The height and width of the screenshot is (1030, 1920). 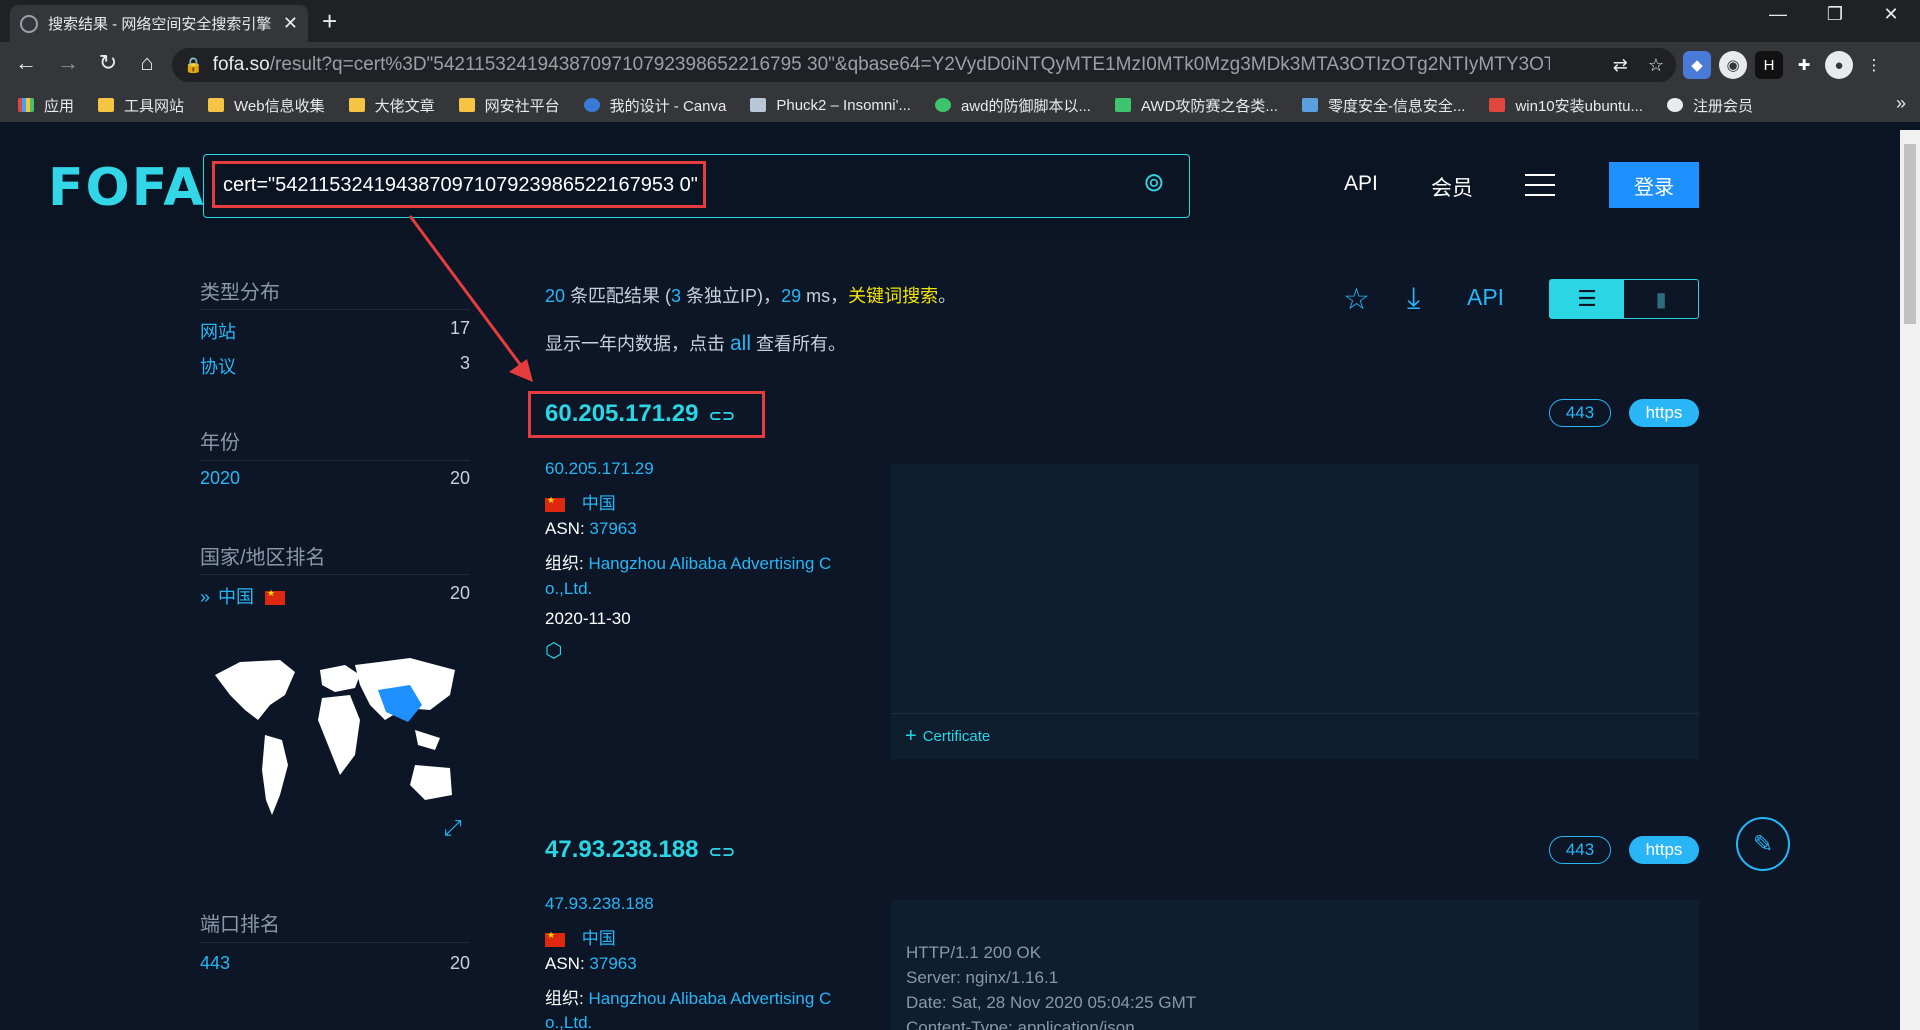 What do you see at coordinates (240, 925) in the screenshot?
I see `port-ranking-title: 端口排名` at bounding box center [240, 925].